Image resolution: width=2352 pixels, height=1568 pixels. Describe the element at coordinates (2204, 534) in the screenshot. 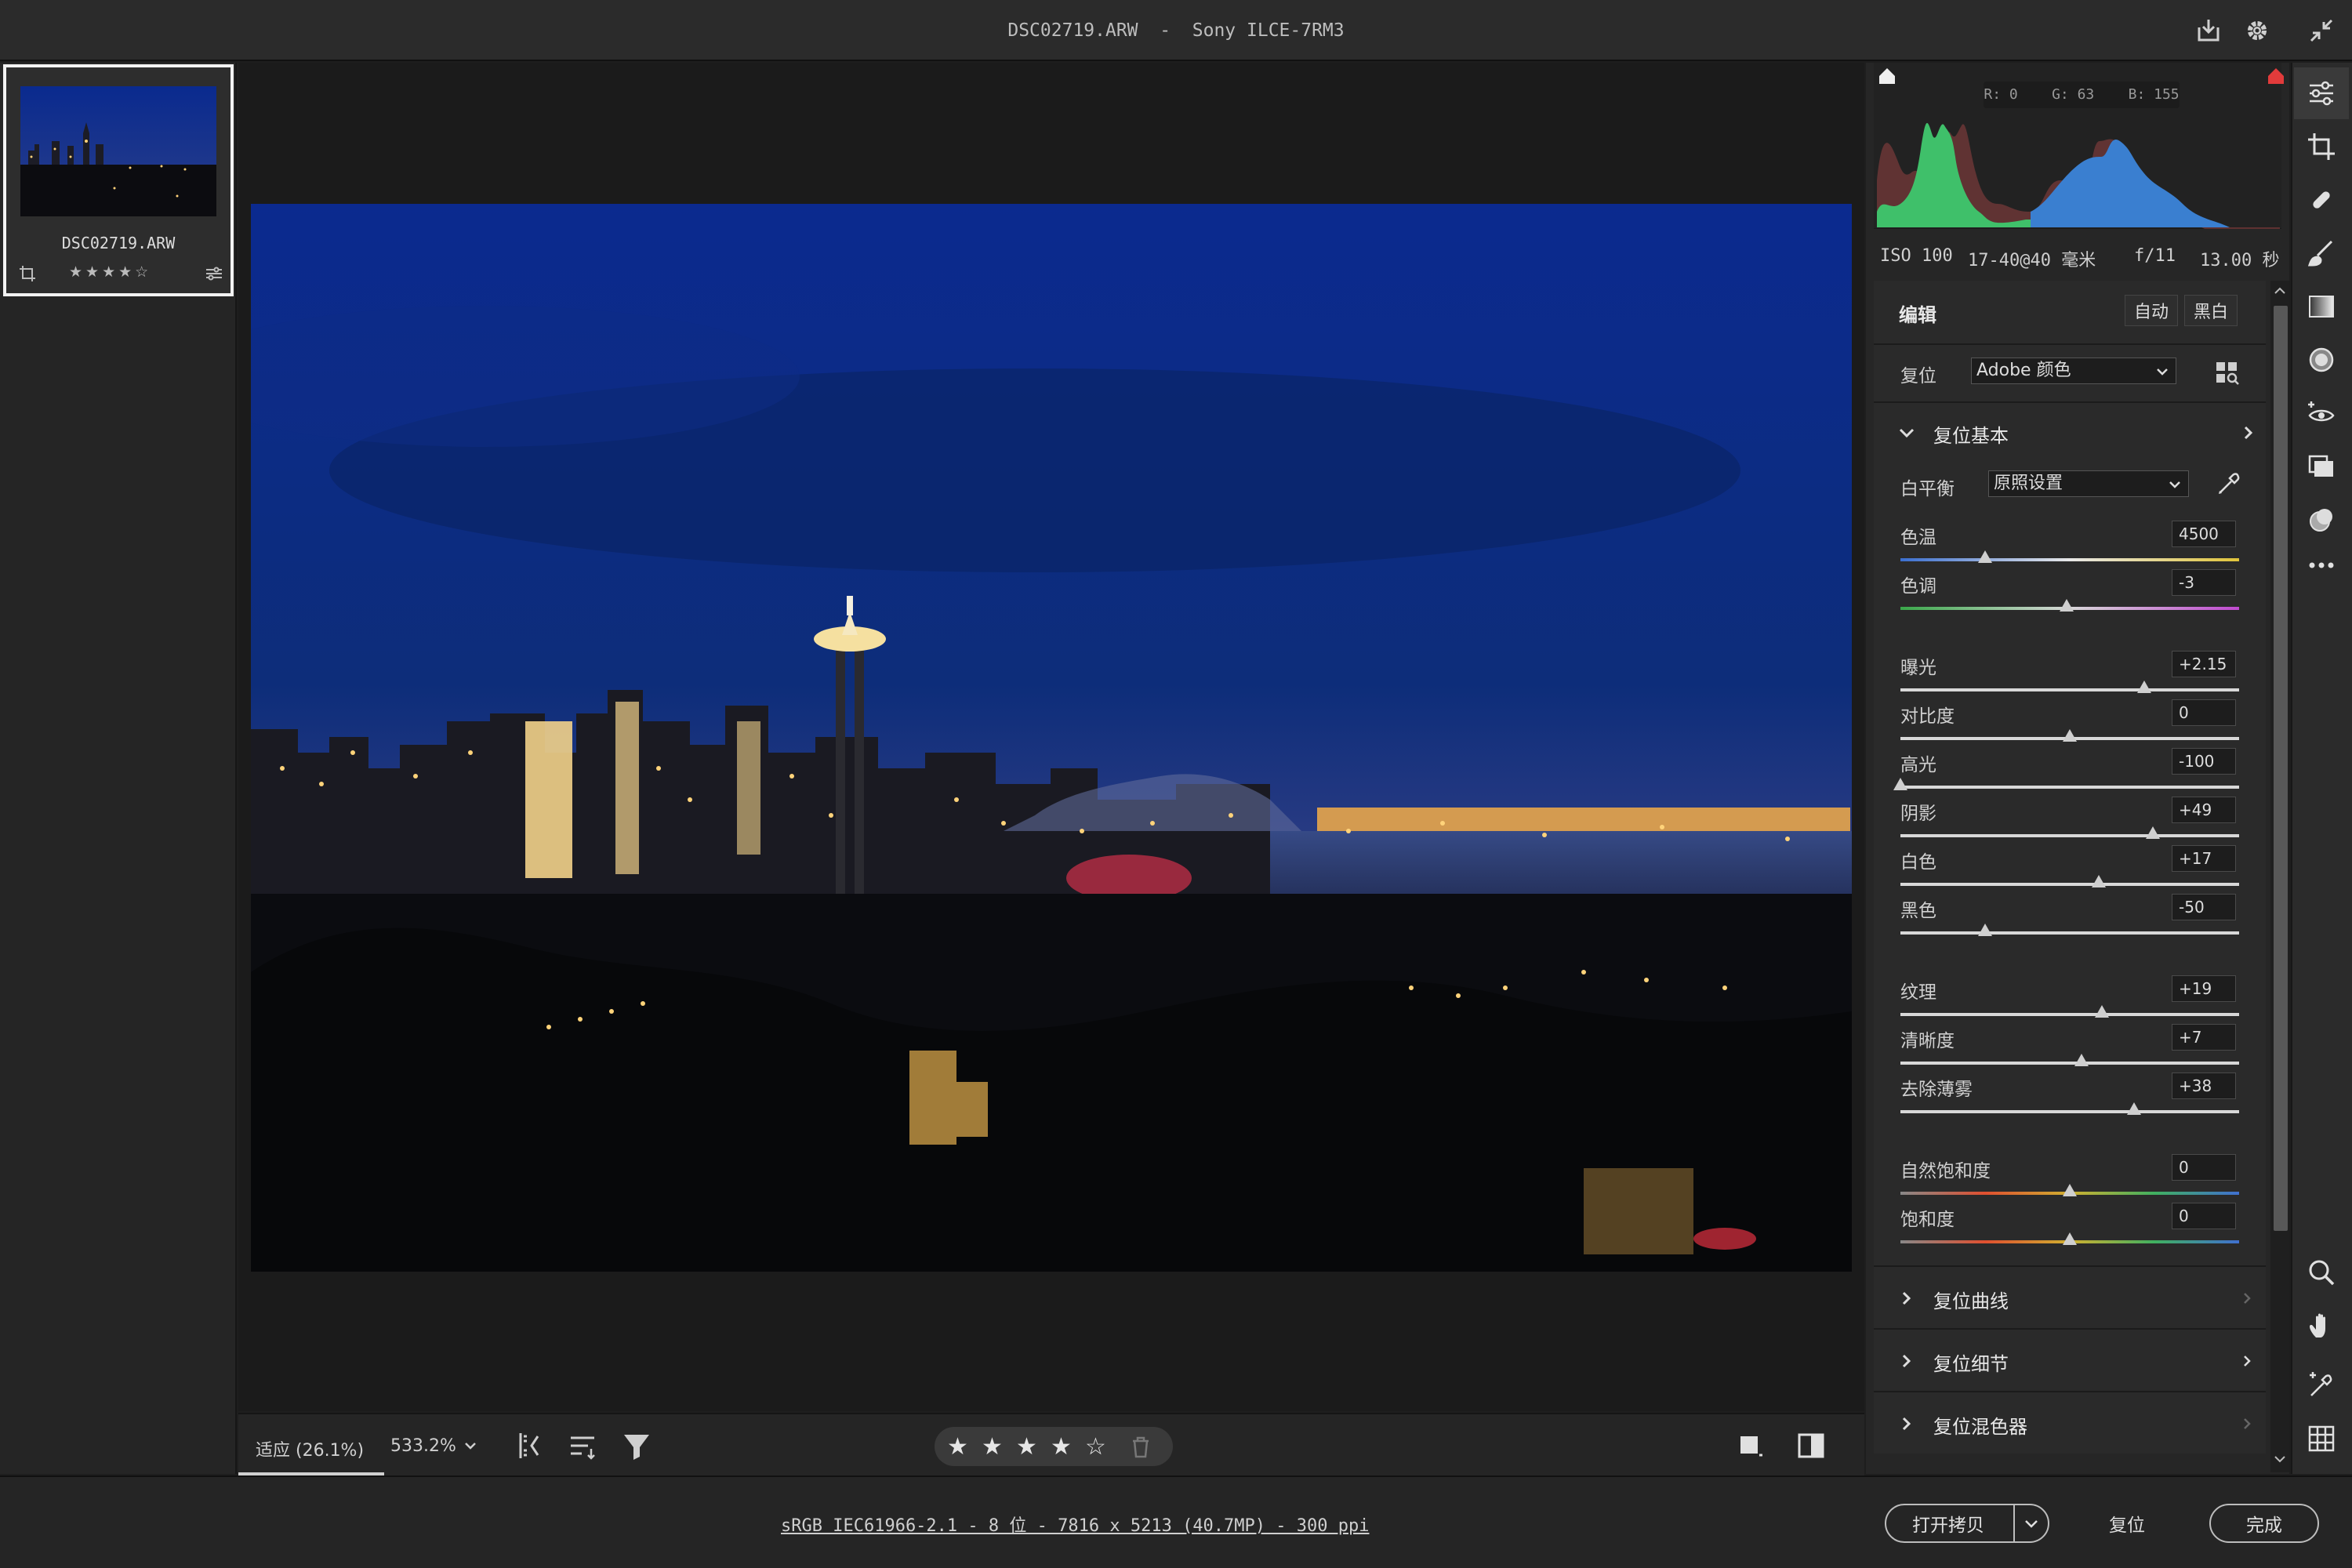

I see `slider-value-input: 4500` at that location.